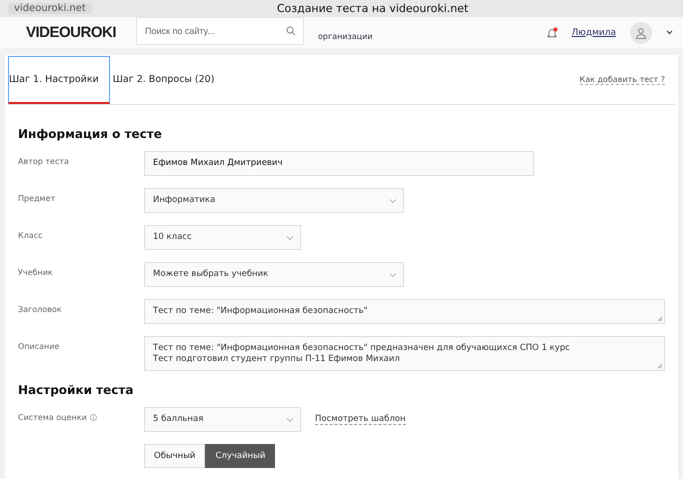  Describe the element at coordinates (175, 456) in the screenshot. I see `mode-option: Обычный` at that location.